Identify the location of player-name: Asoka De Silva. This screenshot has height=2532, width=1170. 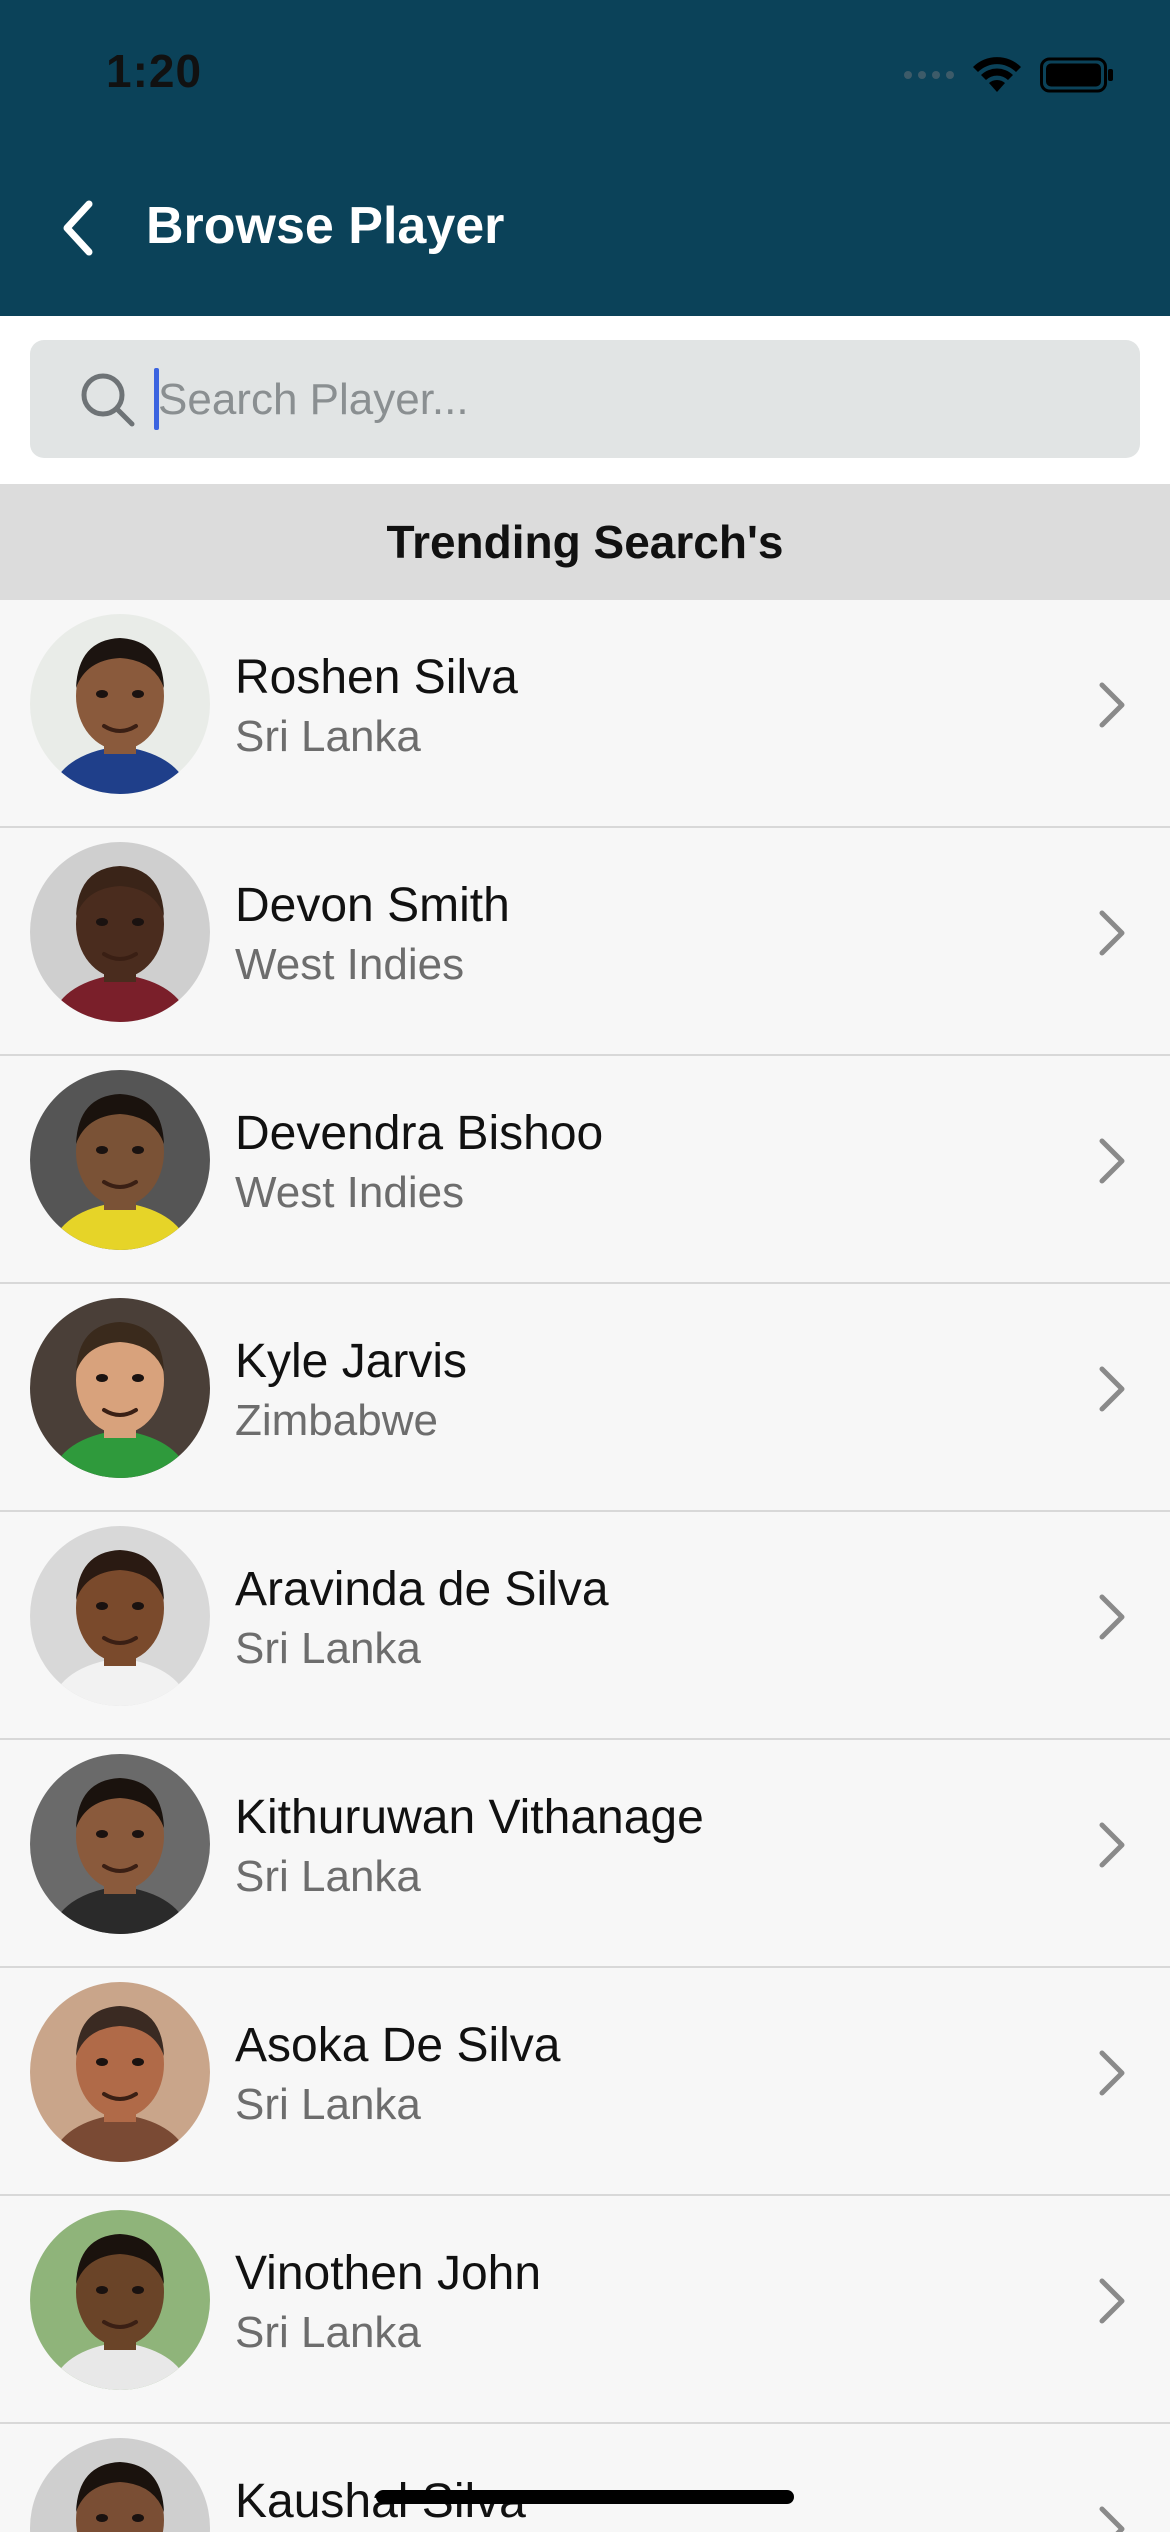
(398, 2045).